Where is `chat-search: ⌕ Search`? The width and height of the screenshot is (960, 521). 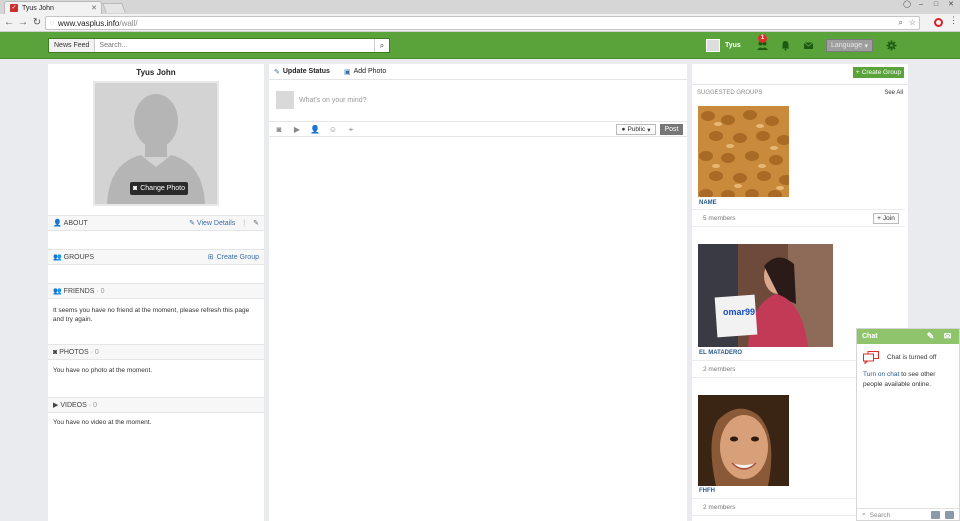
chat-search: ⌕ Search is located at coordinates (908, 514).